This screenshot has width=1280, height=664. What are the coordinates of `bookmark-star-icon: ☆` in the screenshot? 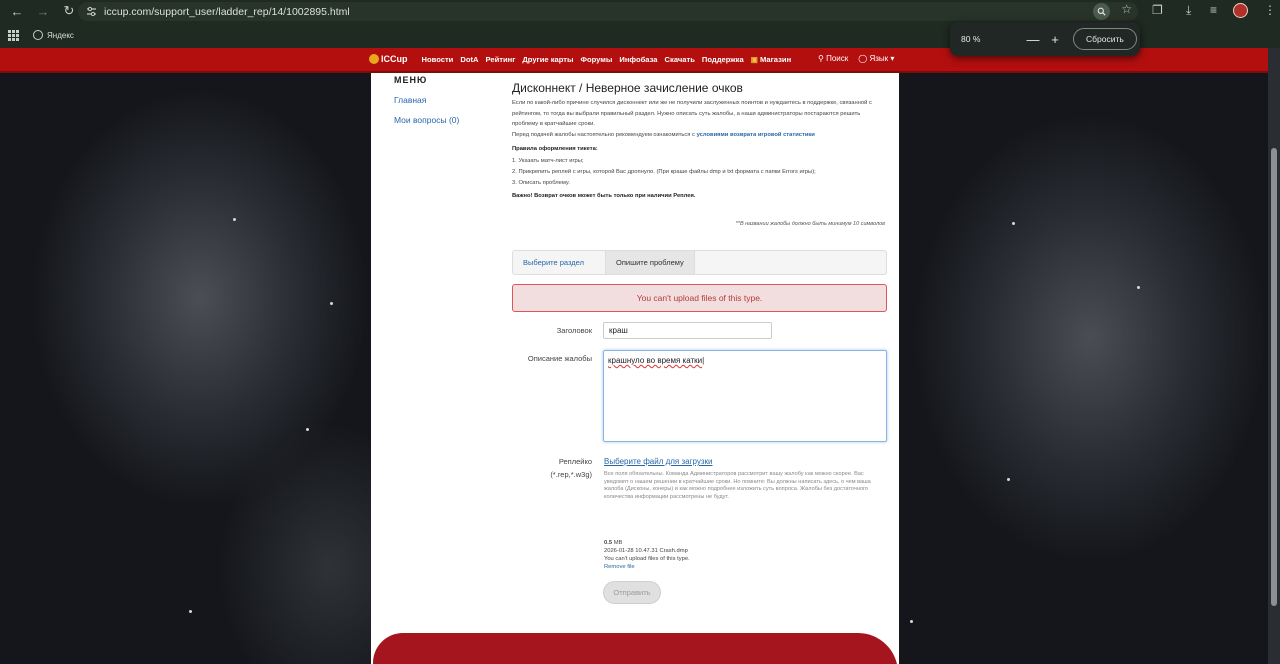 It's located at (1126, 9).